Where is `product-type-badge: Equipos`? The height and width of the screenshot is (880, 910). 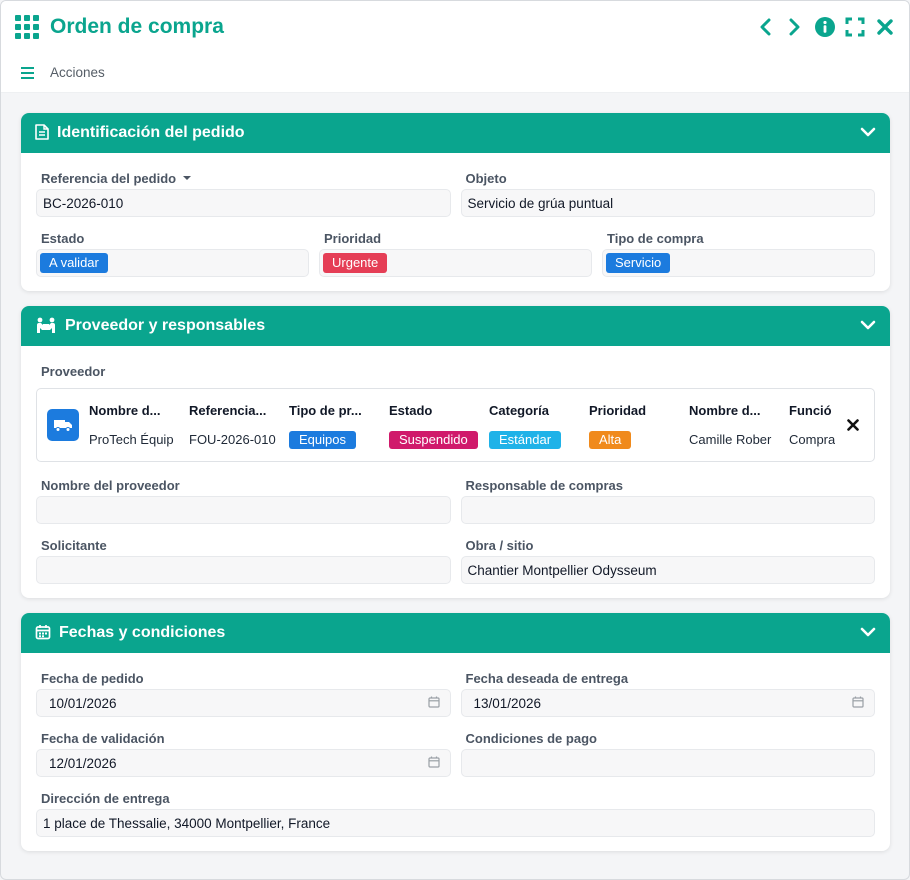
product-type-badge: Equipos is located at coordinates (322, 439).